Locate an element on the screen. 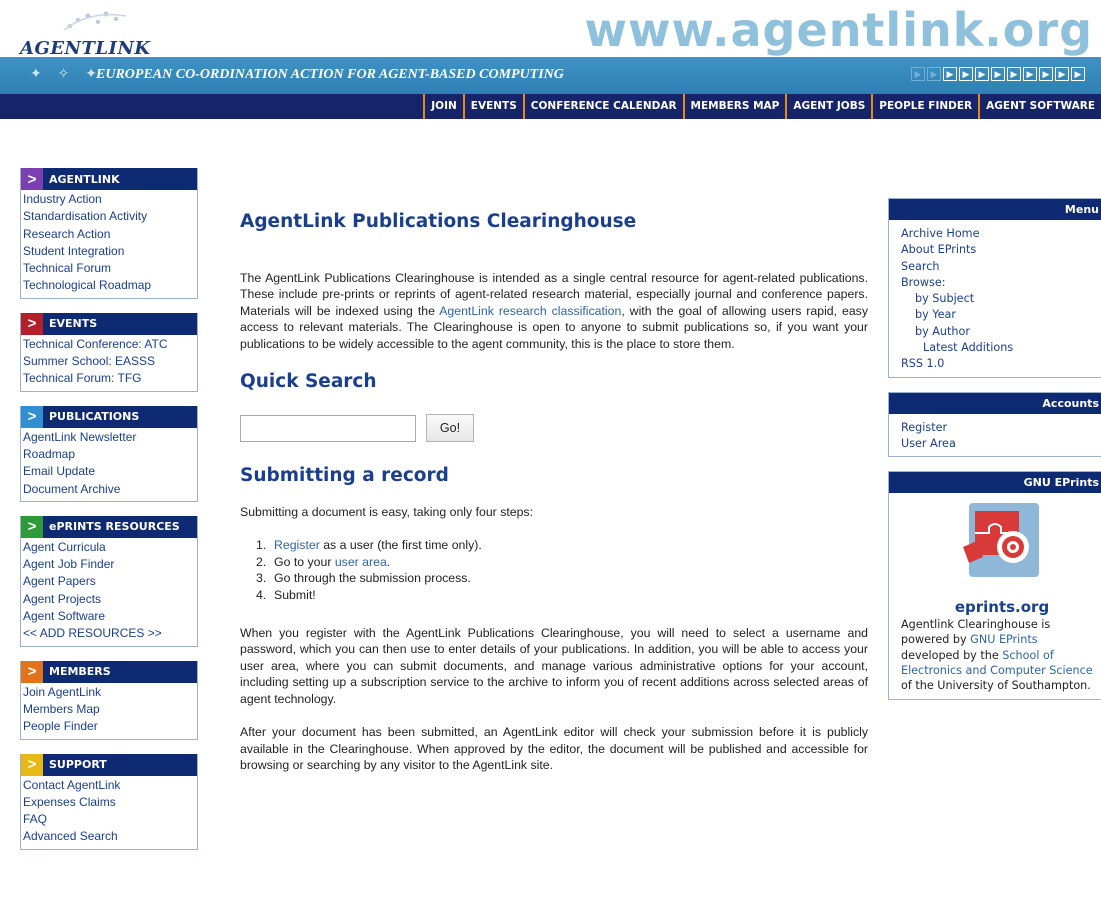 The height and width of the screenshot is (917, 1101). accounts-box: Accounts Register User Area is located at coordinates (994, 424).